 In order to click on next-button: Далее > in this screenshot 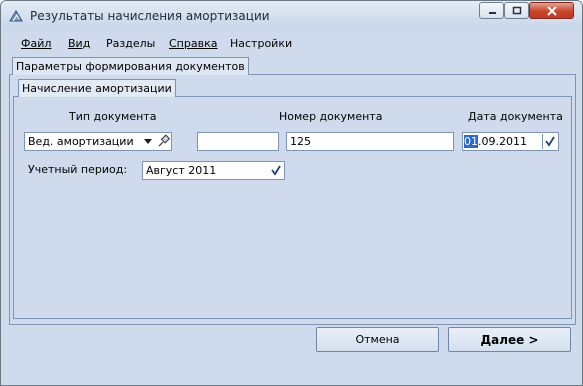, I will do `click(509, 339)`.